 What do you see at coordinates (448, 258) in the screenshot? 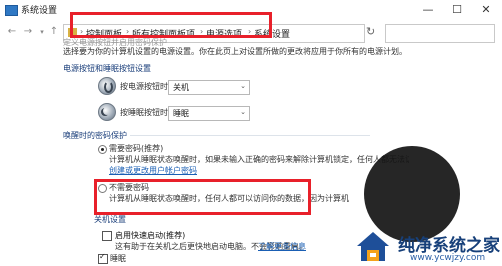
I see `watermark-url: www.ycwjzy.com` at bounding box center [448, 258].